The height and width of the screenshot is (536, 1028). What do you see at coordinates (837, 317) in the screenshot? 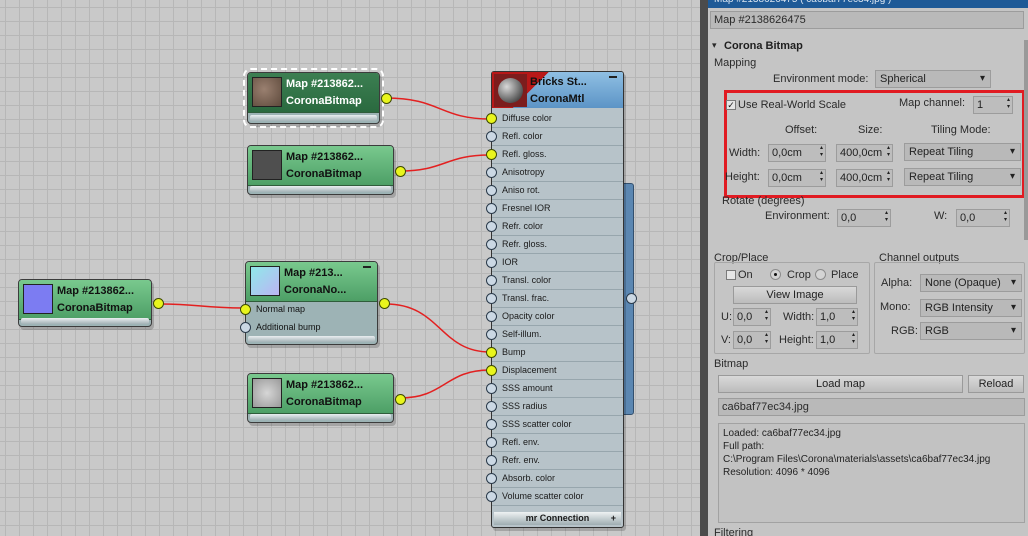
I see `crop-width-spinner: 1,0` at bounding box center [837, 317].